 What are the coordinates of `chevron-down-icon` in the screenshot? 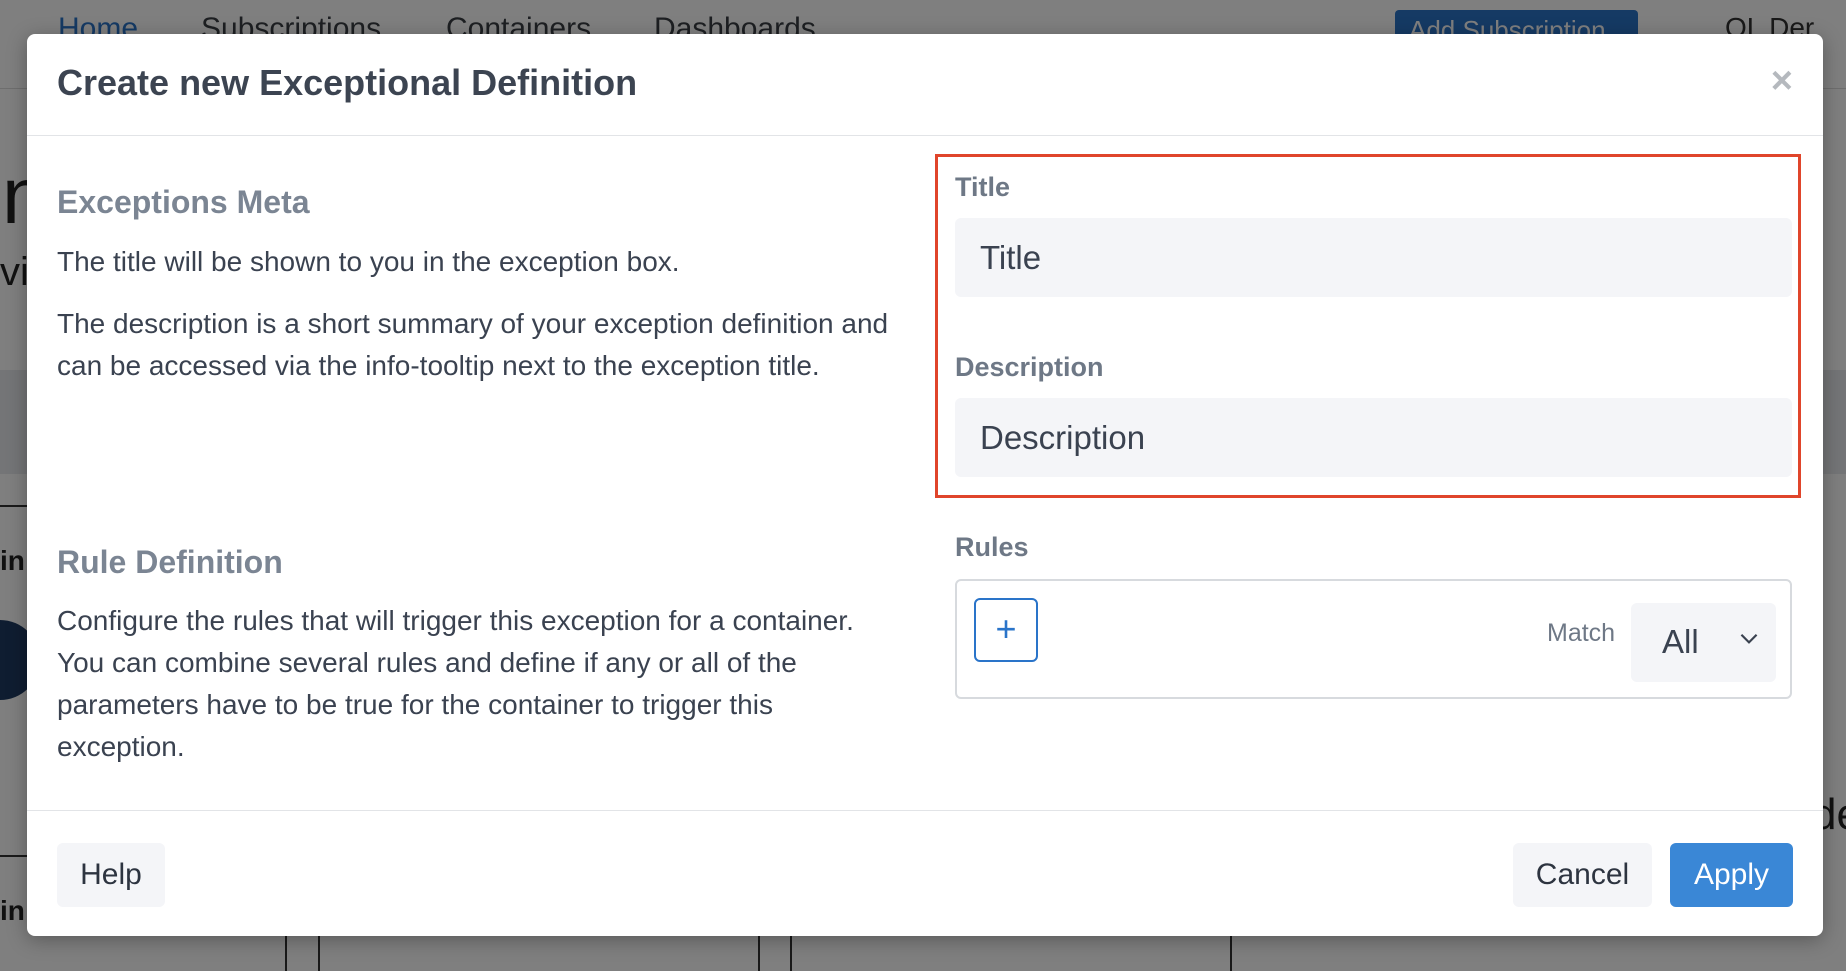 It's located at (1749, 638).